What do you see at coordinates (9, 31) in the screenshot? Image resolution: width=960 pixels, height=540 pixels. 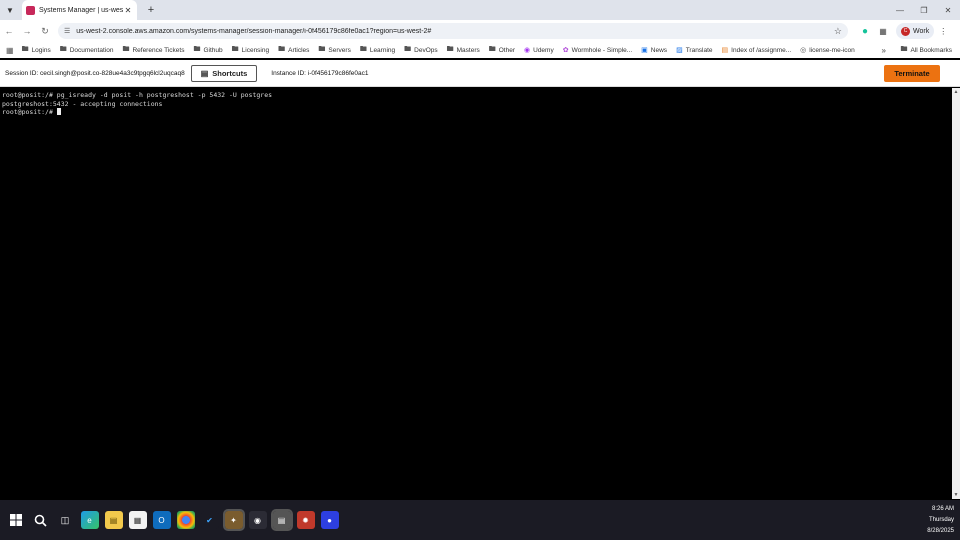 I see `back-arrow-icon: ←` at bounding box center [9, 31].